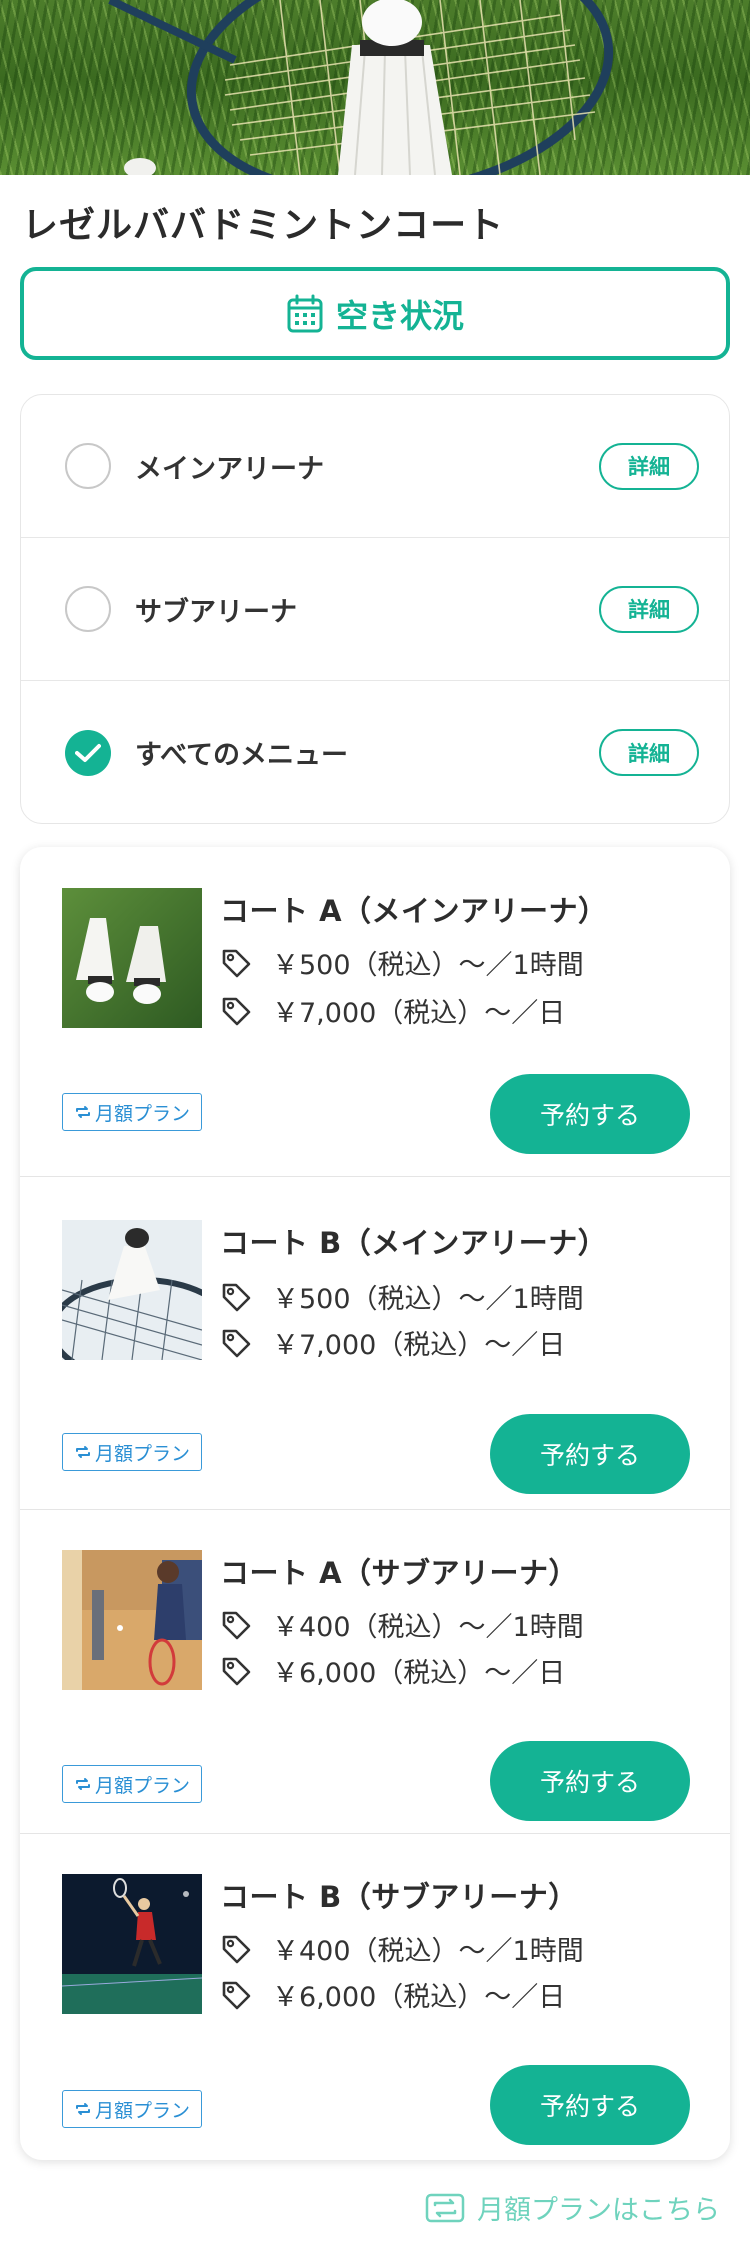 Image resolution: width=750 pixels, height=2259 pixels. What do you see at coordinates (263, 225) in the screenshot?
I see `facility-title: レゼルババドミントンコート` at bounding box center [263, 225].